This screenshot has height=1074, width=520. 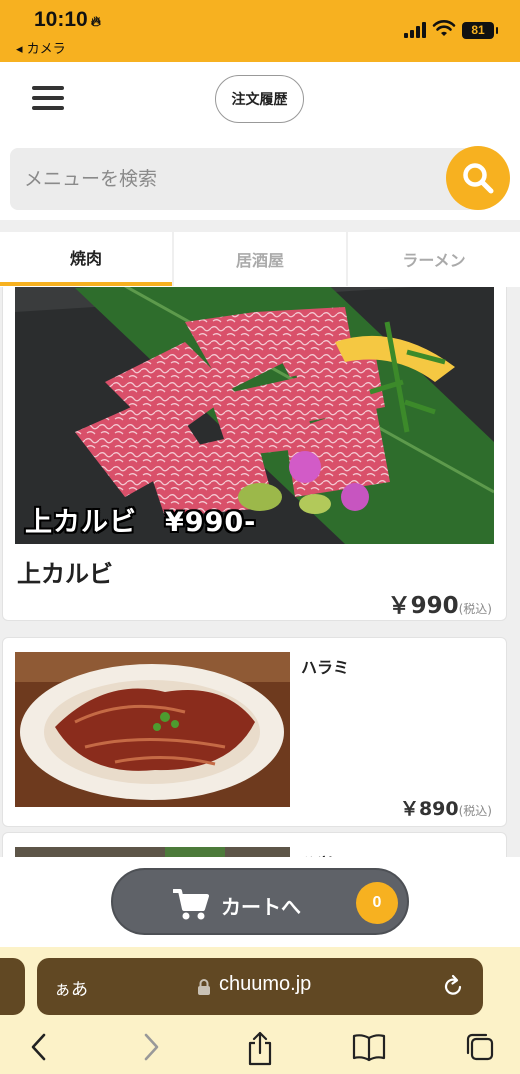 I want to click on harami-photo, so click(x=152, y=729).